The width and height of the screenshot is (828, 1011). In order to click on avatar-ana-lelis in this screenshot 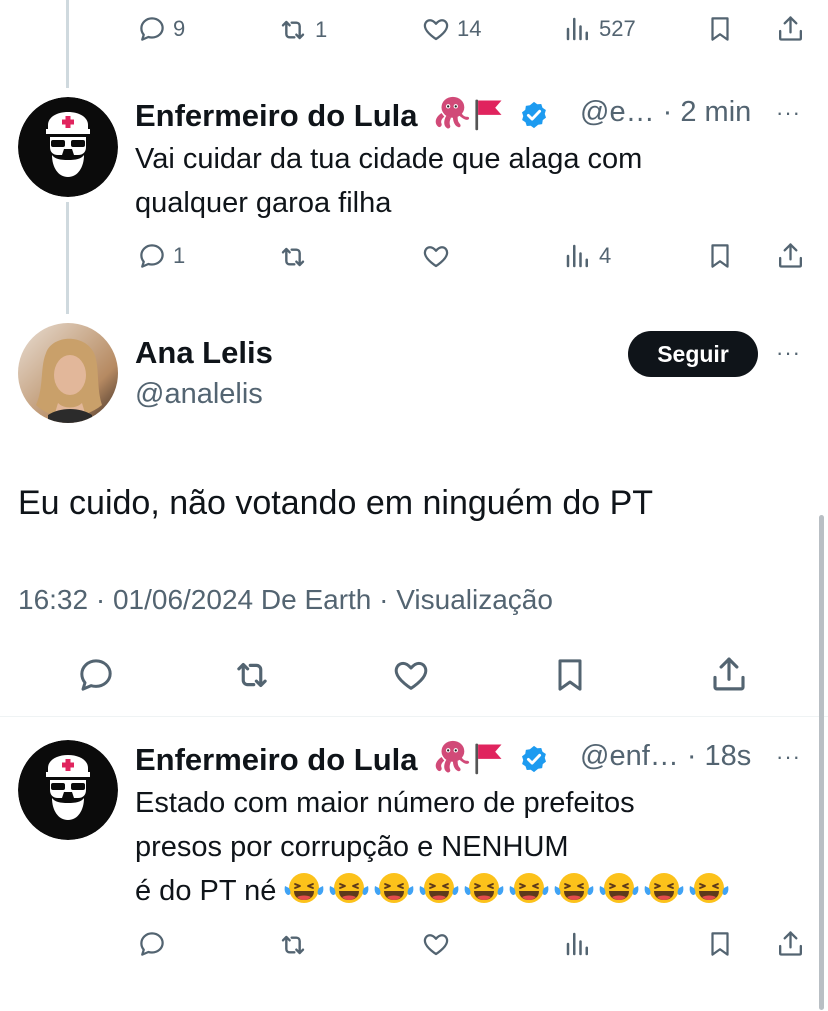, I will do `click(68, 373)`.